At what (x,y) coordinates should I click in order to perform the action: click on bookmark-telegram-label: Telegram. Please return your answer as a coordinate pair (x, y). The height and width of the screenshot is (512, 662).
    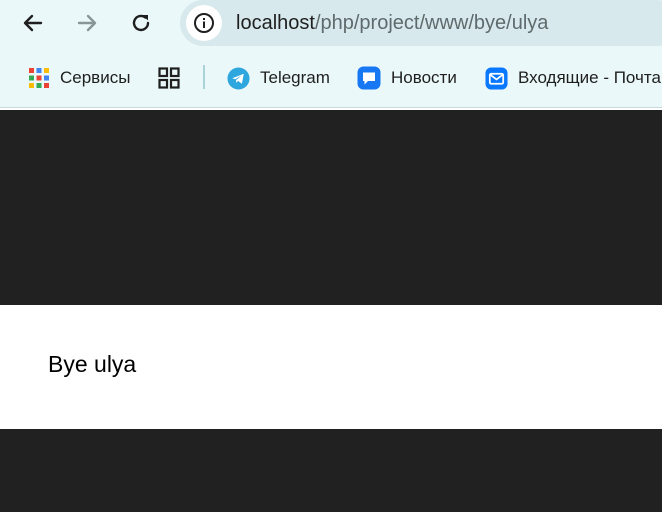
    Looking at the image, I should click on (295, 77).